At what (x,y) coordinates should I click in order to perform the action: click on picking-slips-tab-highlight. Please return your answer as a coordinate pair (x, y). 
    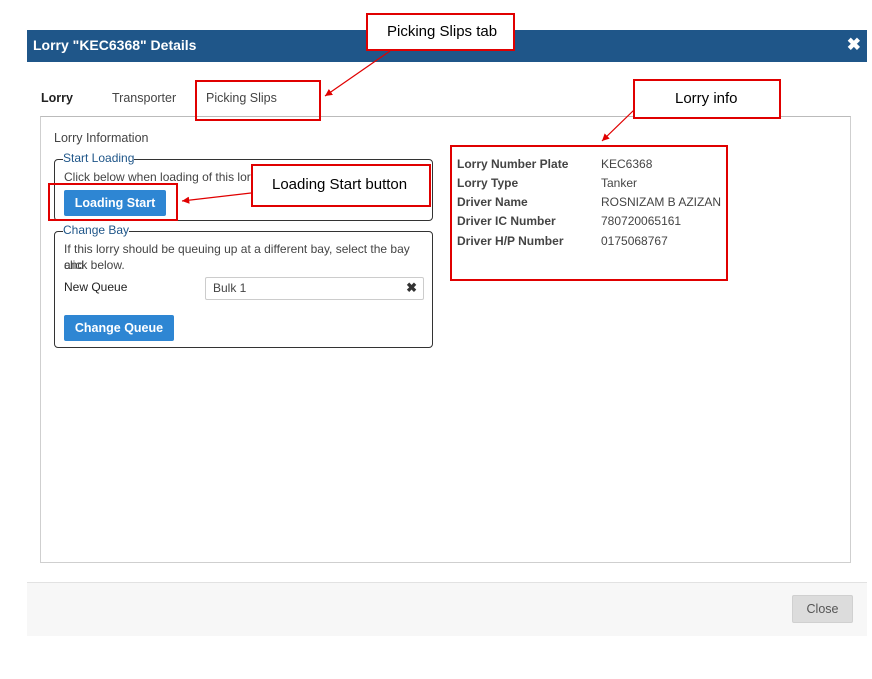
    Looking at the image, I should click on (258, 100).